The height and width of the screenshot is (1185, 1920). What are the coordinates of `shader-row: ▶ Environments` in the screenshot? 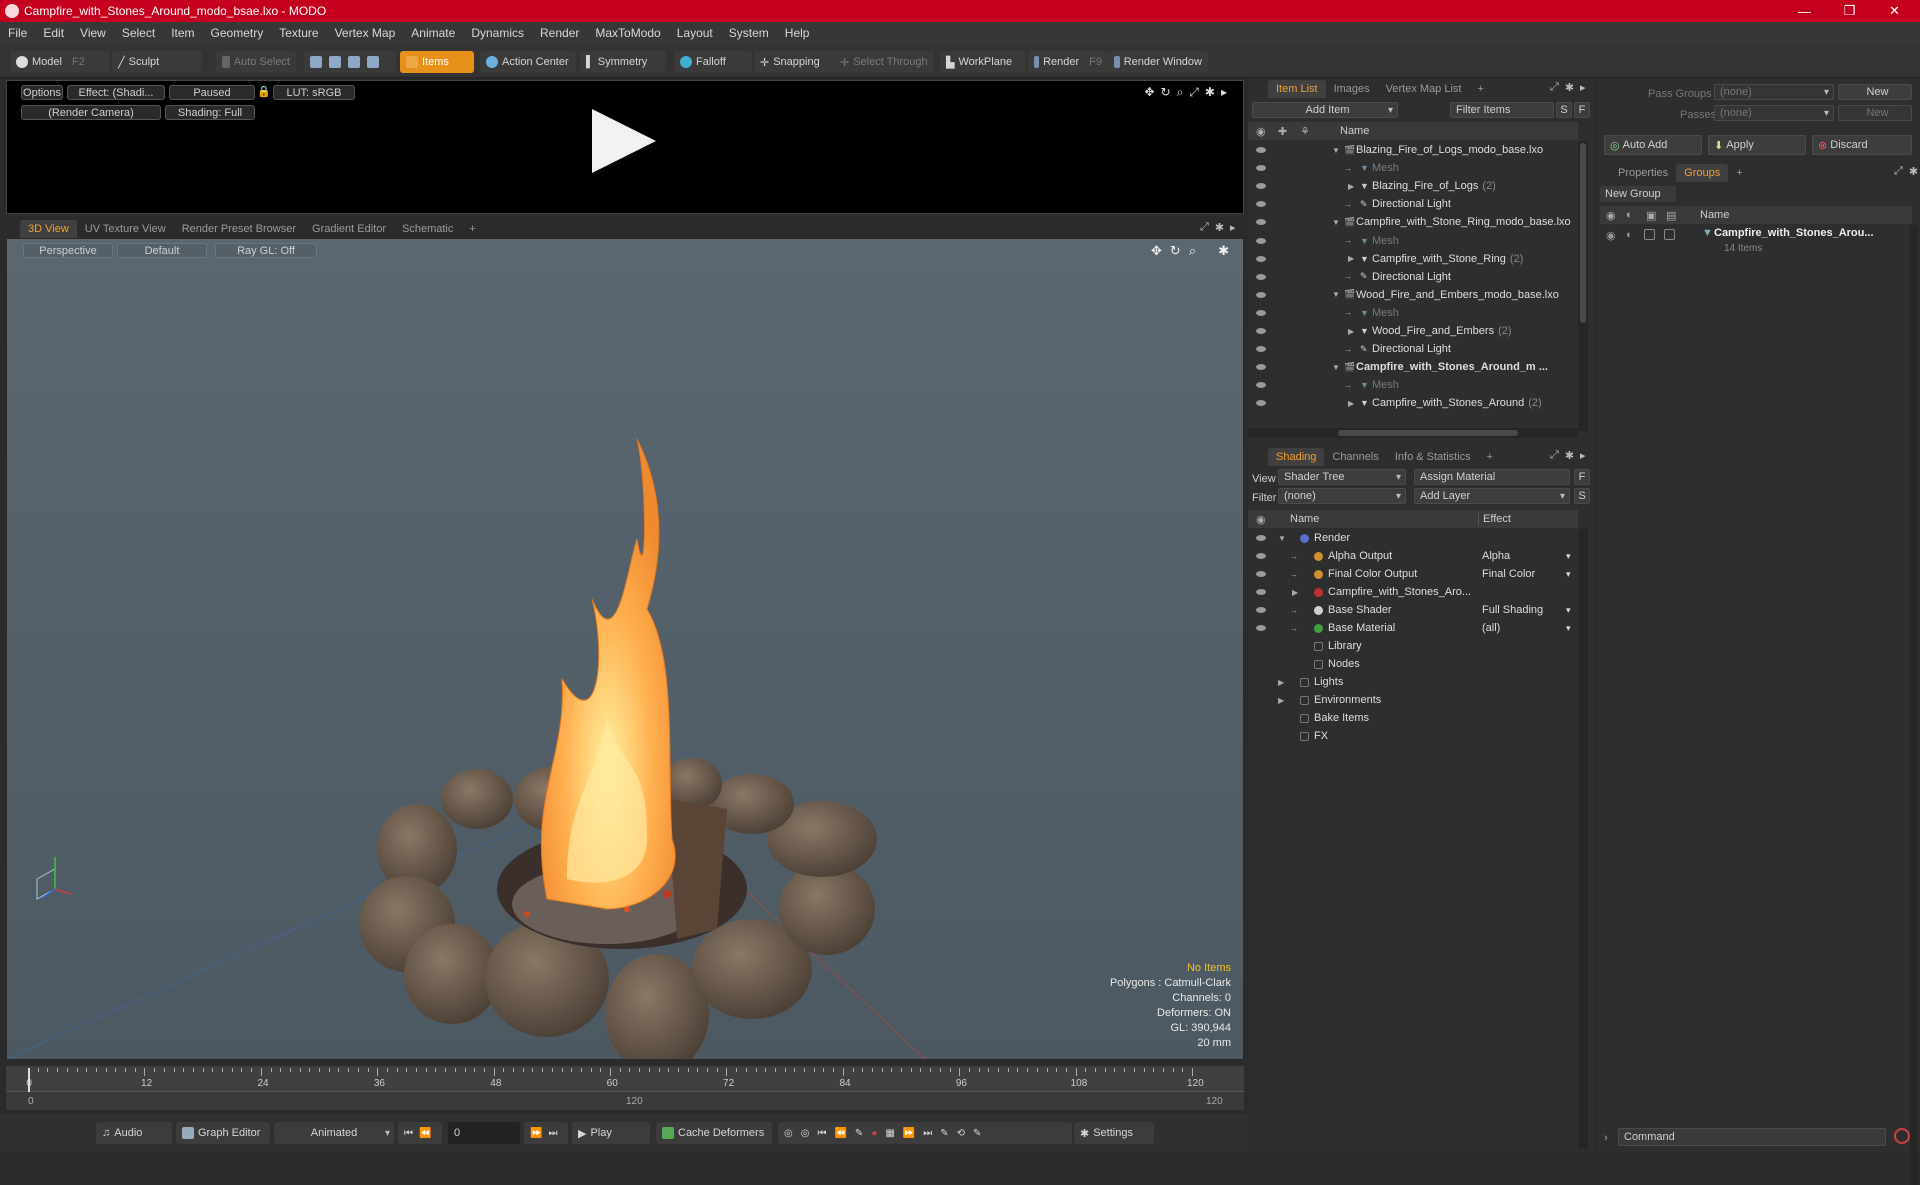 It's located at (1417, 700).